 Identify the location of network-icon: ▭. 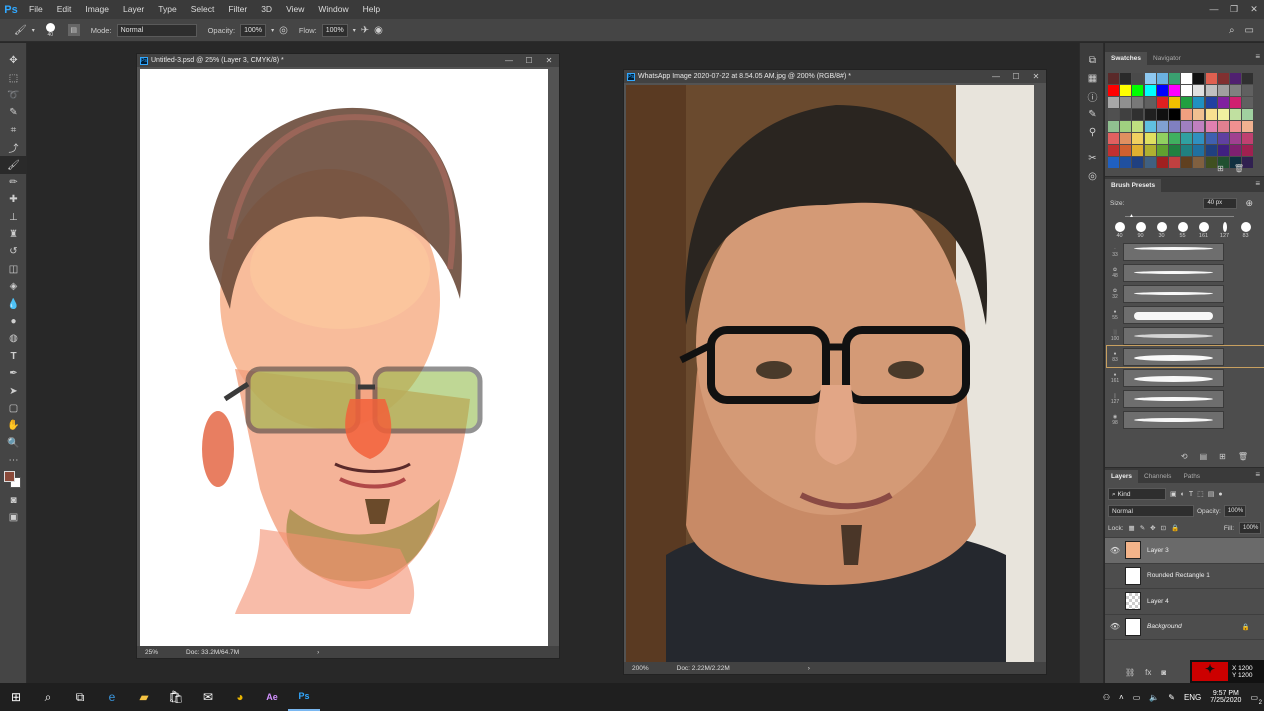
(1137, 697).